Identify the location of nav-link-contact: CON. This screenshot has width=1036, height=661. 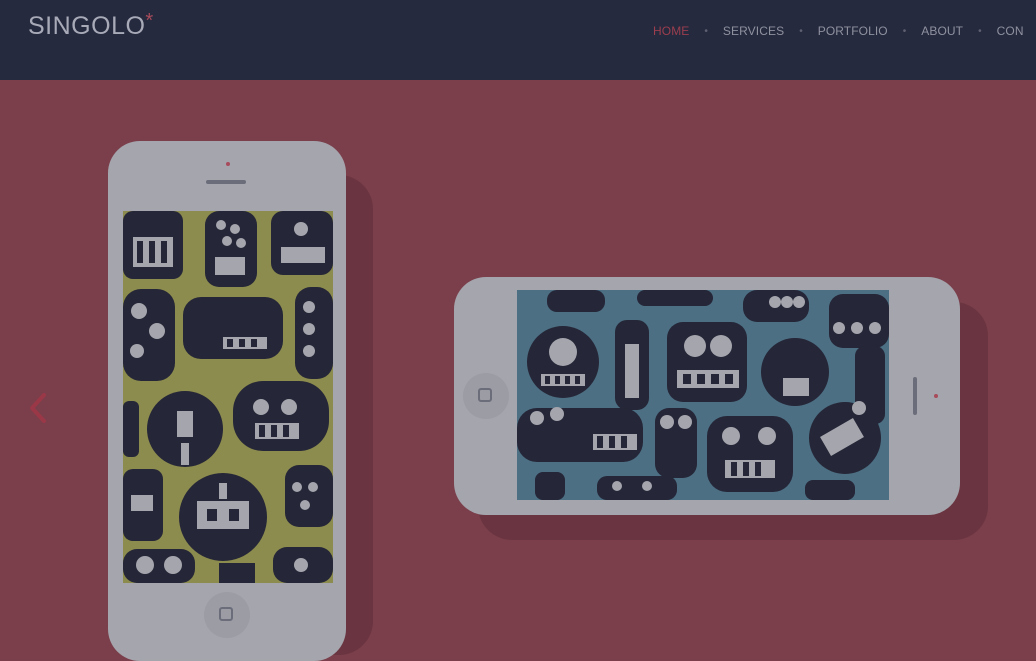
(1010, 31).